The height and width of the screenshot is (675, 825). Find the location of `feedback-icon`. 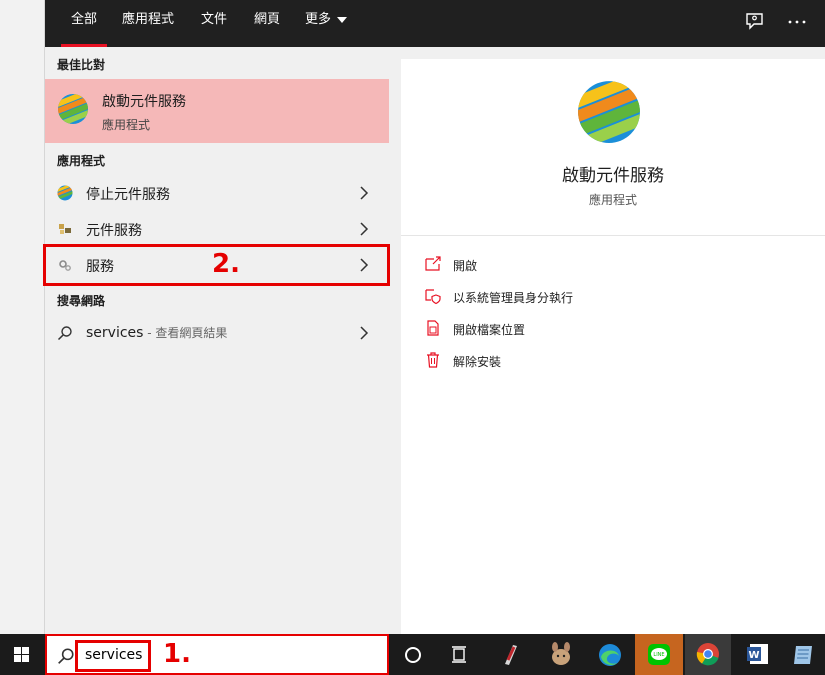

feedback-icon is located at coordinates (755, 22).